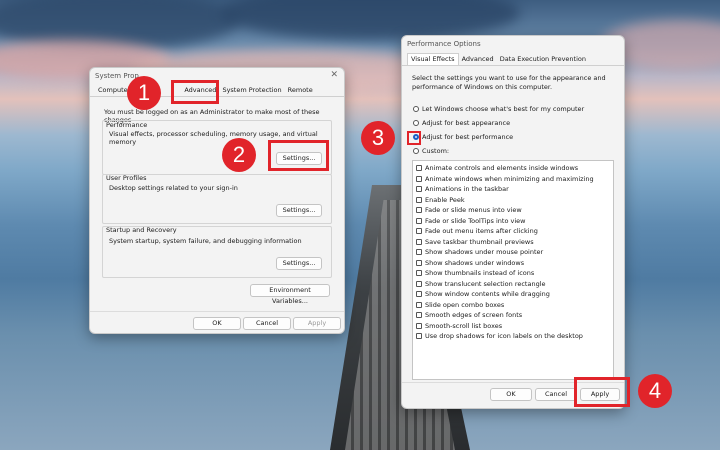 This screenshot has width=720, height=450. I want to click on effect-checkbox-row: Show shadows under mouse pointer, so click(513, 252).